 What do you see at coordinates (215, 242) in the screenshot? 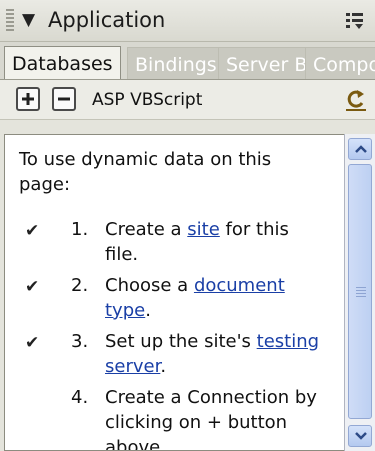
I see `step-text: Create a site for this file.` at bounding box center [215, 242].